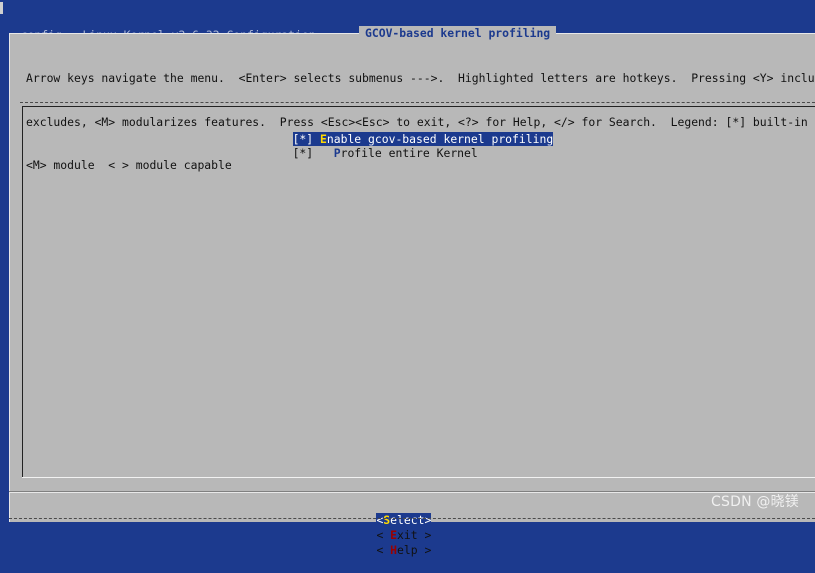 The image size is (815, 573). Describe the element at coordinates (394, 550) in the screenshot. I see `help-button-hotkey: H` at that location.